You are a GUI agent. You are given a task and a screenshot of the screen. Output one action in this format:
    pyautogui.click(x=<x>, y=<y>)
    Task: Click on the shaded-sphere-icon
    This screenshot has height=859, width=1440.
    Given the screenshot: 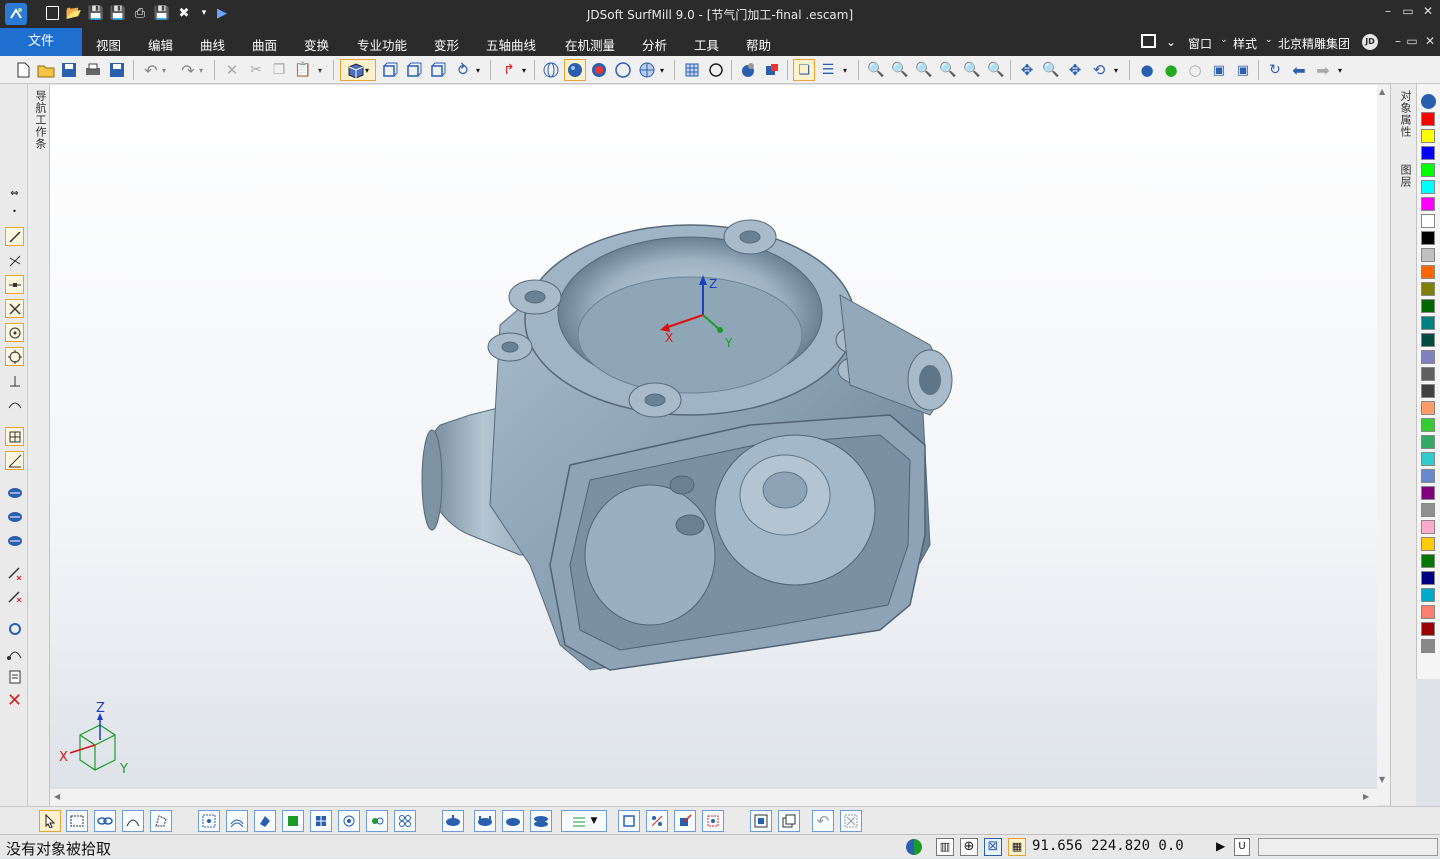 What is the action you would take?
    pyautogui.click(x=575, y=70)
    